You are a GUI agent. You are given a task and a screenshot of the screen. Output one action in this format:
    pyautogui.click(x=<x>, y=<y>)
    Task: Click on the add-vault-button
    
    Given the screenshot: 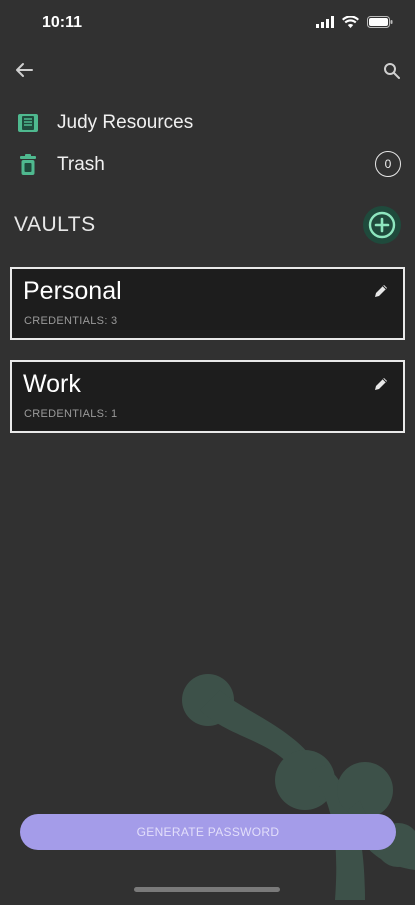 What is the action you would take?
    pyautogui.click(x=382, y=225)
    